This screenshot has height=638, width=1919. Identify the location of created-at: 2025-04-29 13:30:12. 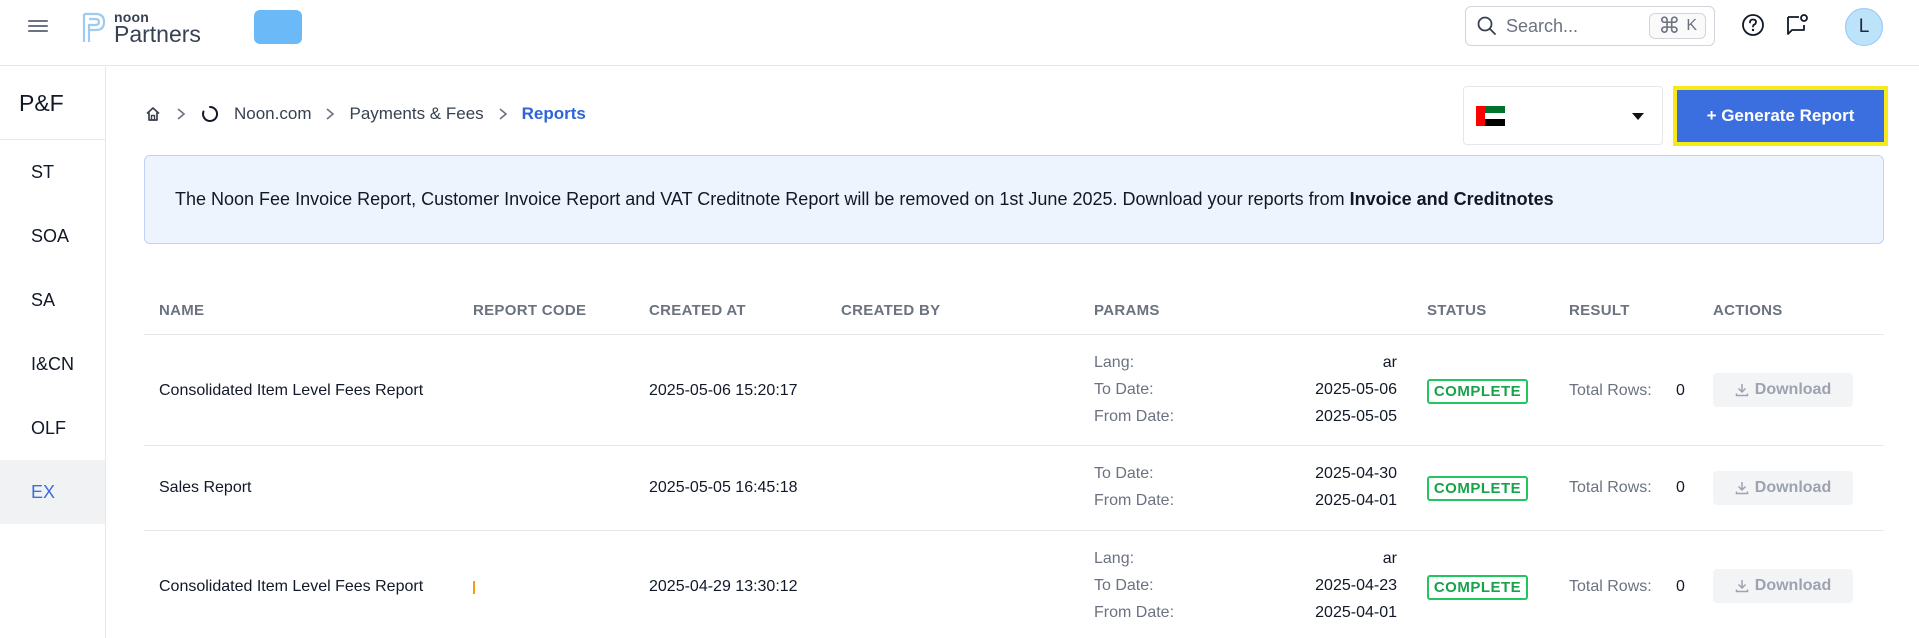
(723, 586).